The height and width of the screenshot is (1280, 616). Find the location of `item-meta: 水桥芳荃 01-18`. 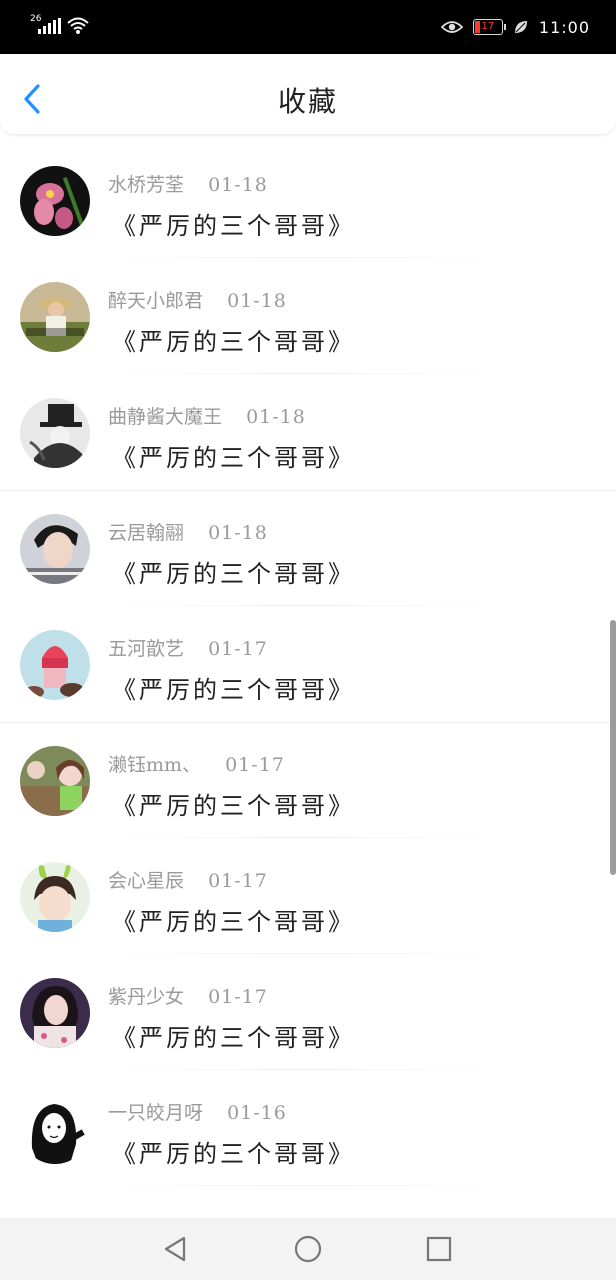

item-meta: 水桥芳荃 01-18 is located at coordinates (188, 183).